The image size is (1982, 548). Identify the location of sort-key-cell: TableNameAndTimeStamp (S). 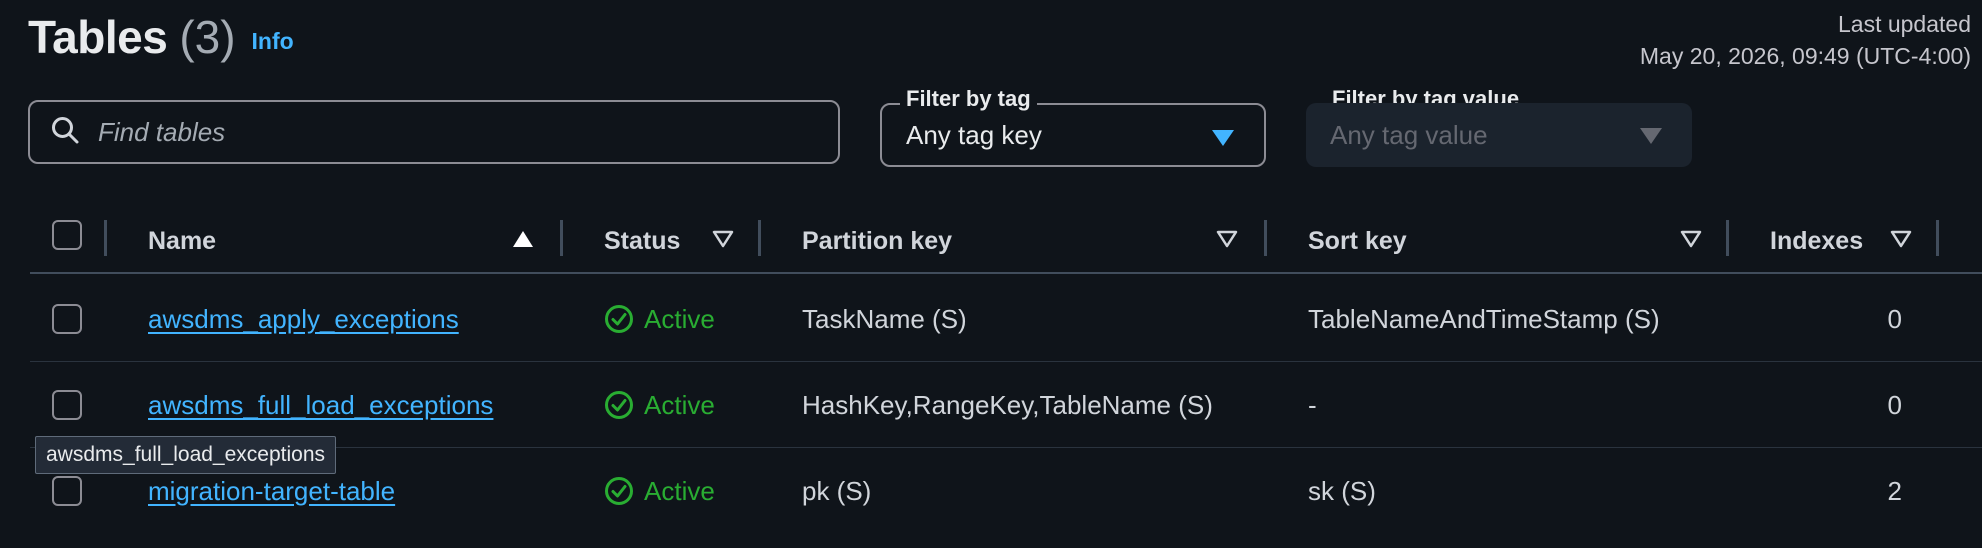
(1484, 318).